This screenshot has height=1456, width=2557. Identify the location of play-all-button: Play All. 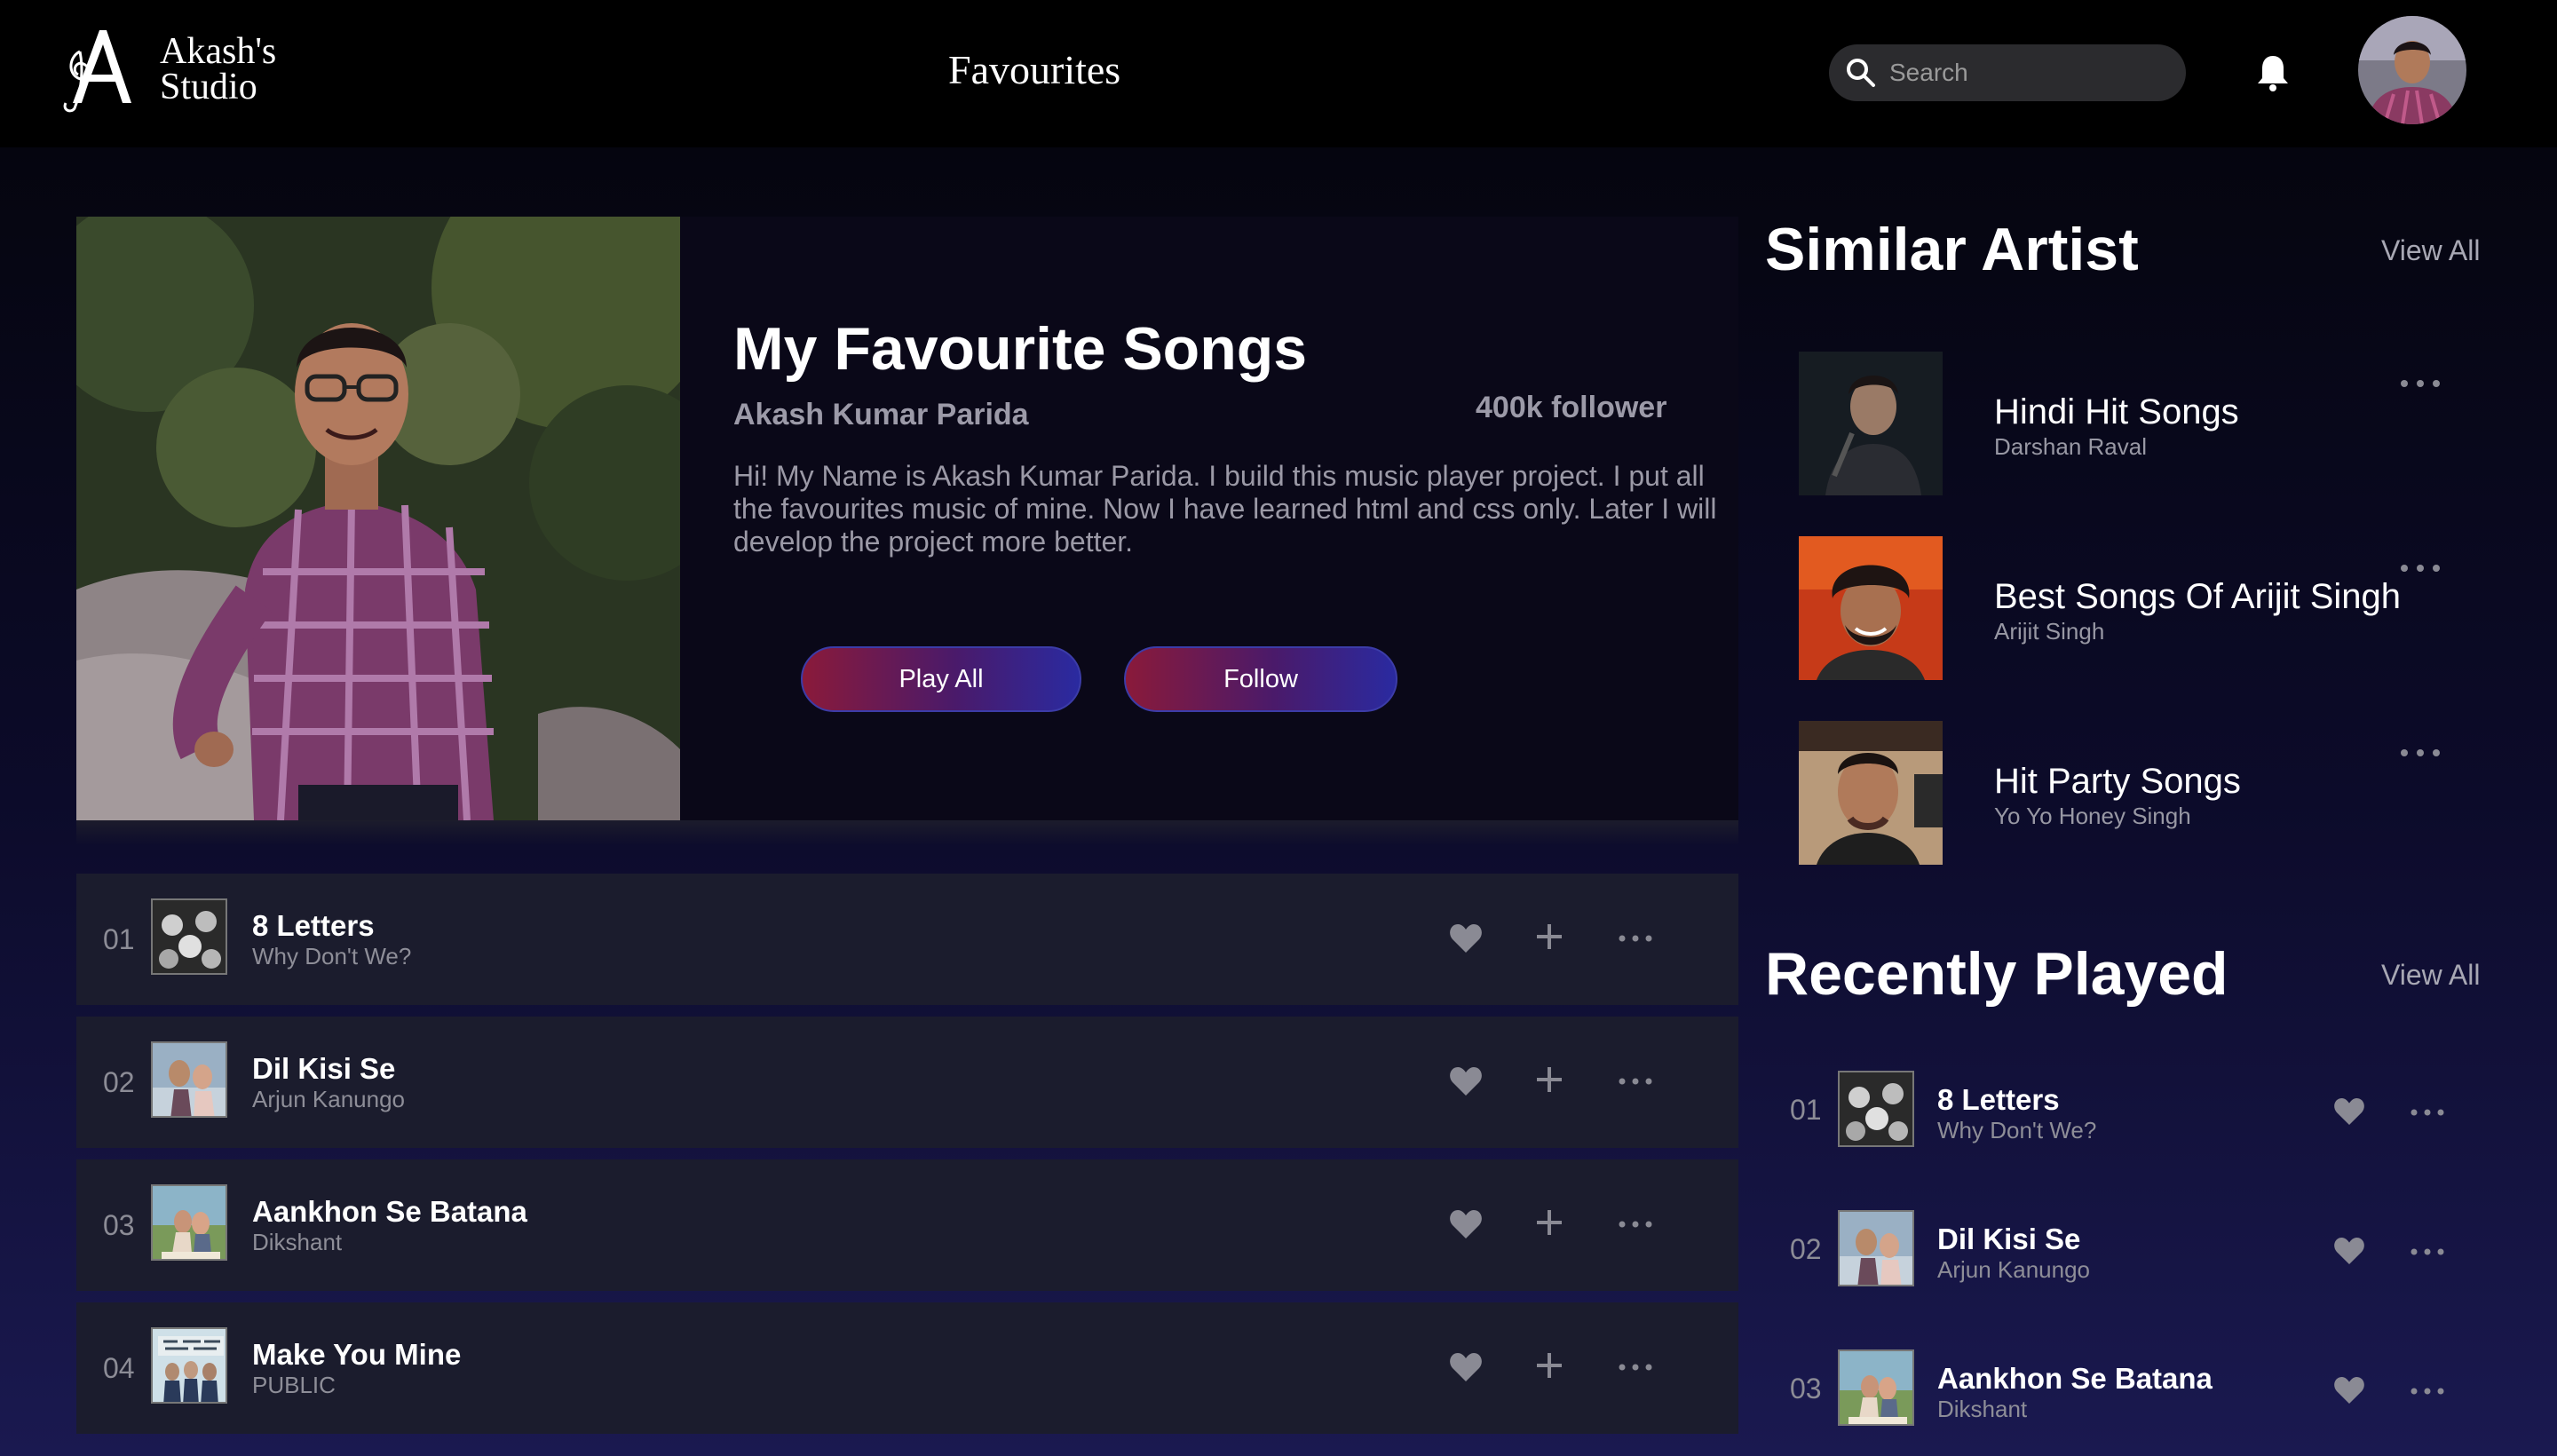
(941, 679).